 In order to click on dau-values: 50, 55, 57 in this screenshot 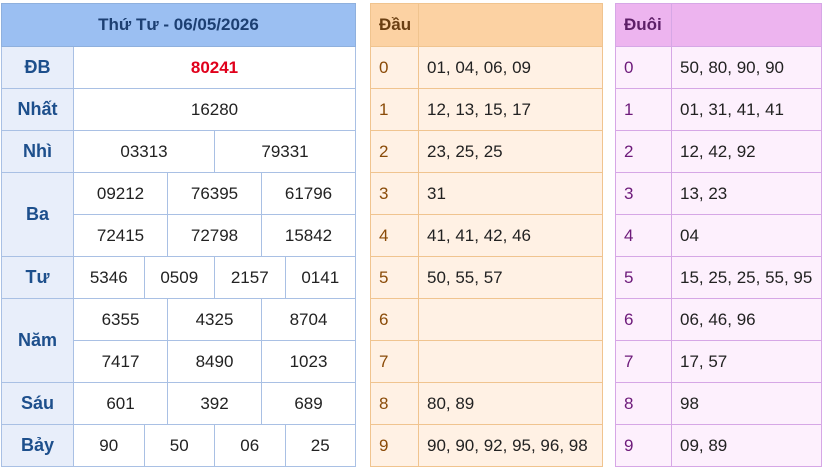, I will do `click(510, 277)`.